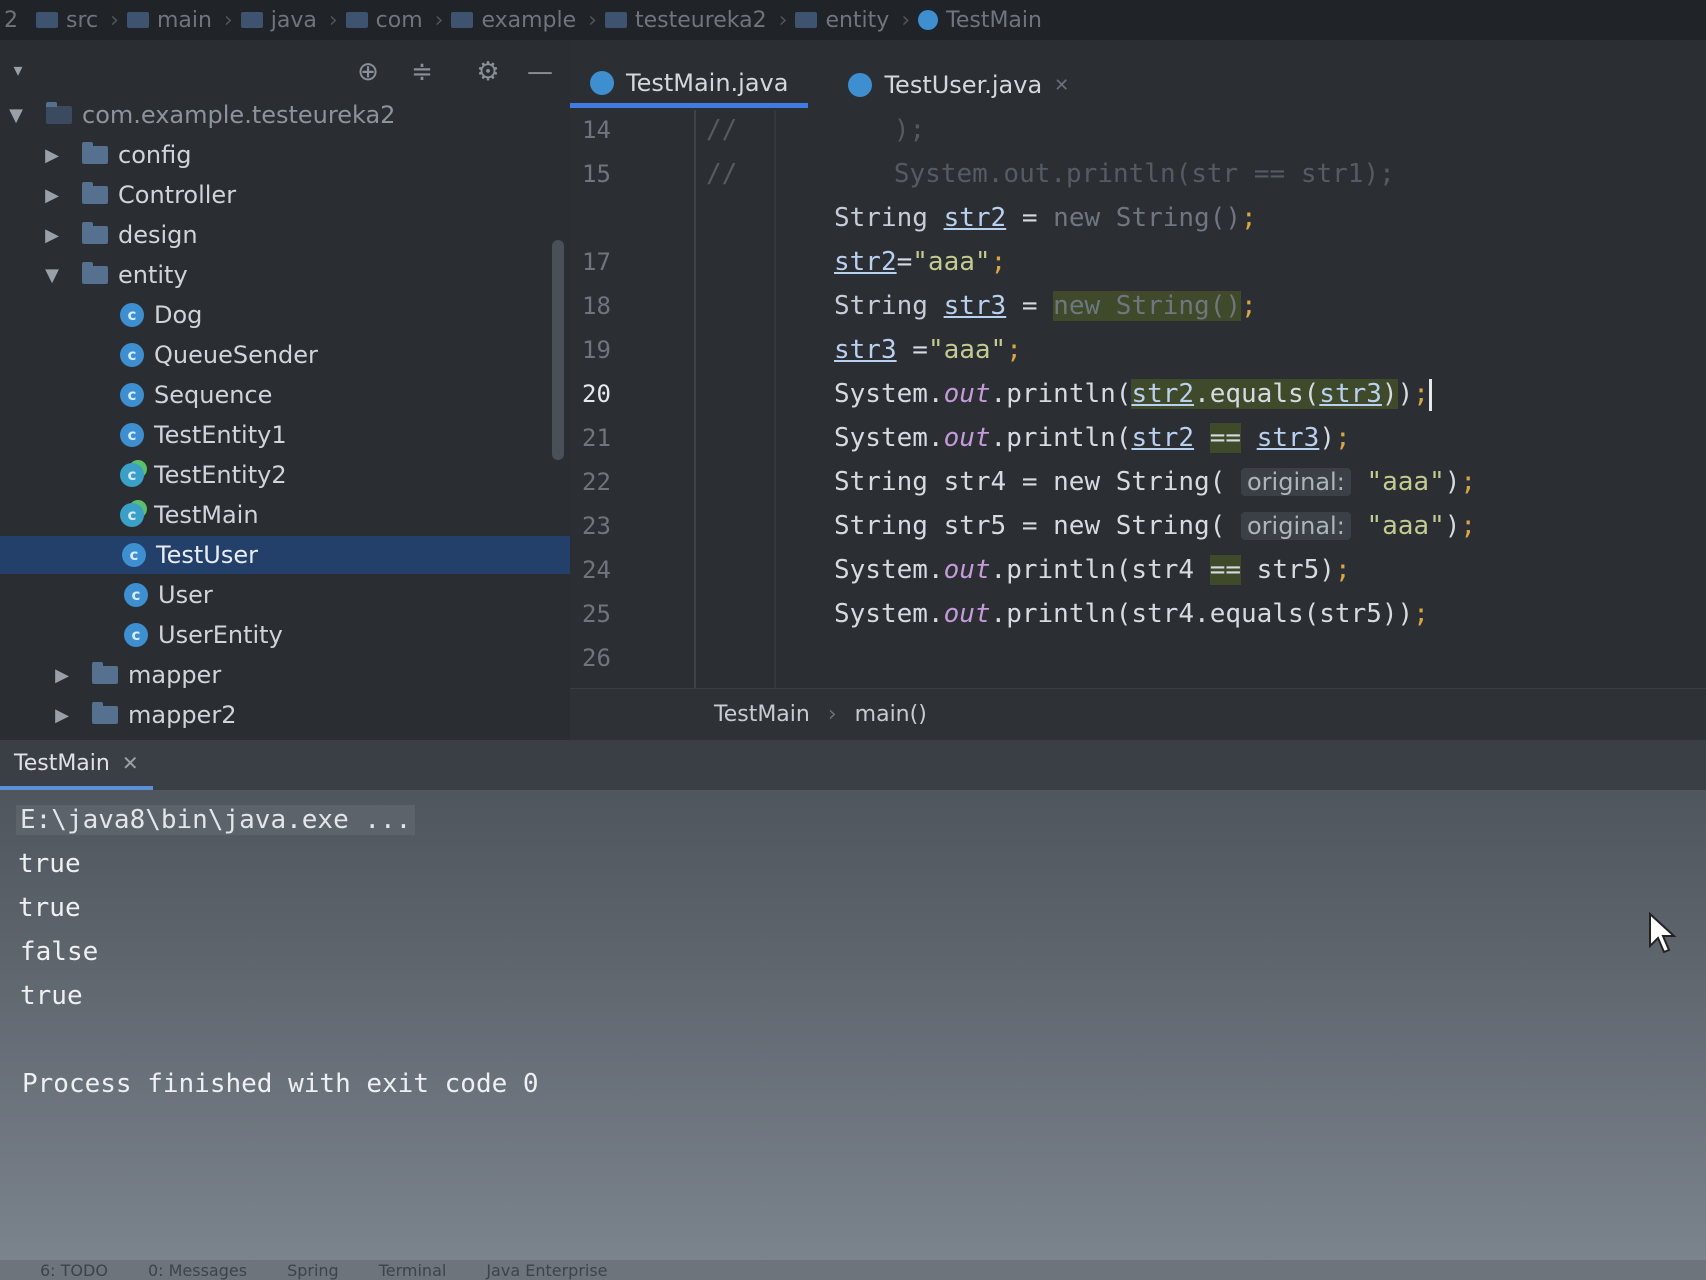 This screenshot has width=1706, height=1280. What do you see at coordinates (980, 20) in the screenshot?
I see `breadcrumb-testmain: TestMain` at bounding box center [980, 20].